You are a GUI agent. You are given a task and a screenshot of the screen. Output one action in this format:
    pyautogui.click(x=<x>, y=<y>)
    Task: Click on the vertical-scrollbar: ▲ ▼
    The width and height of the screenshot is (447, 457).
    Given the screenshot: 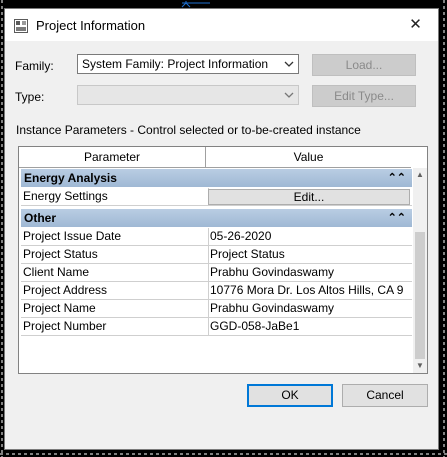 What is the action you would take?
    pyautogui.click(x=420, y=270)
    